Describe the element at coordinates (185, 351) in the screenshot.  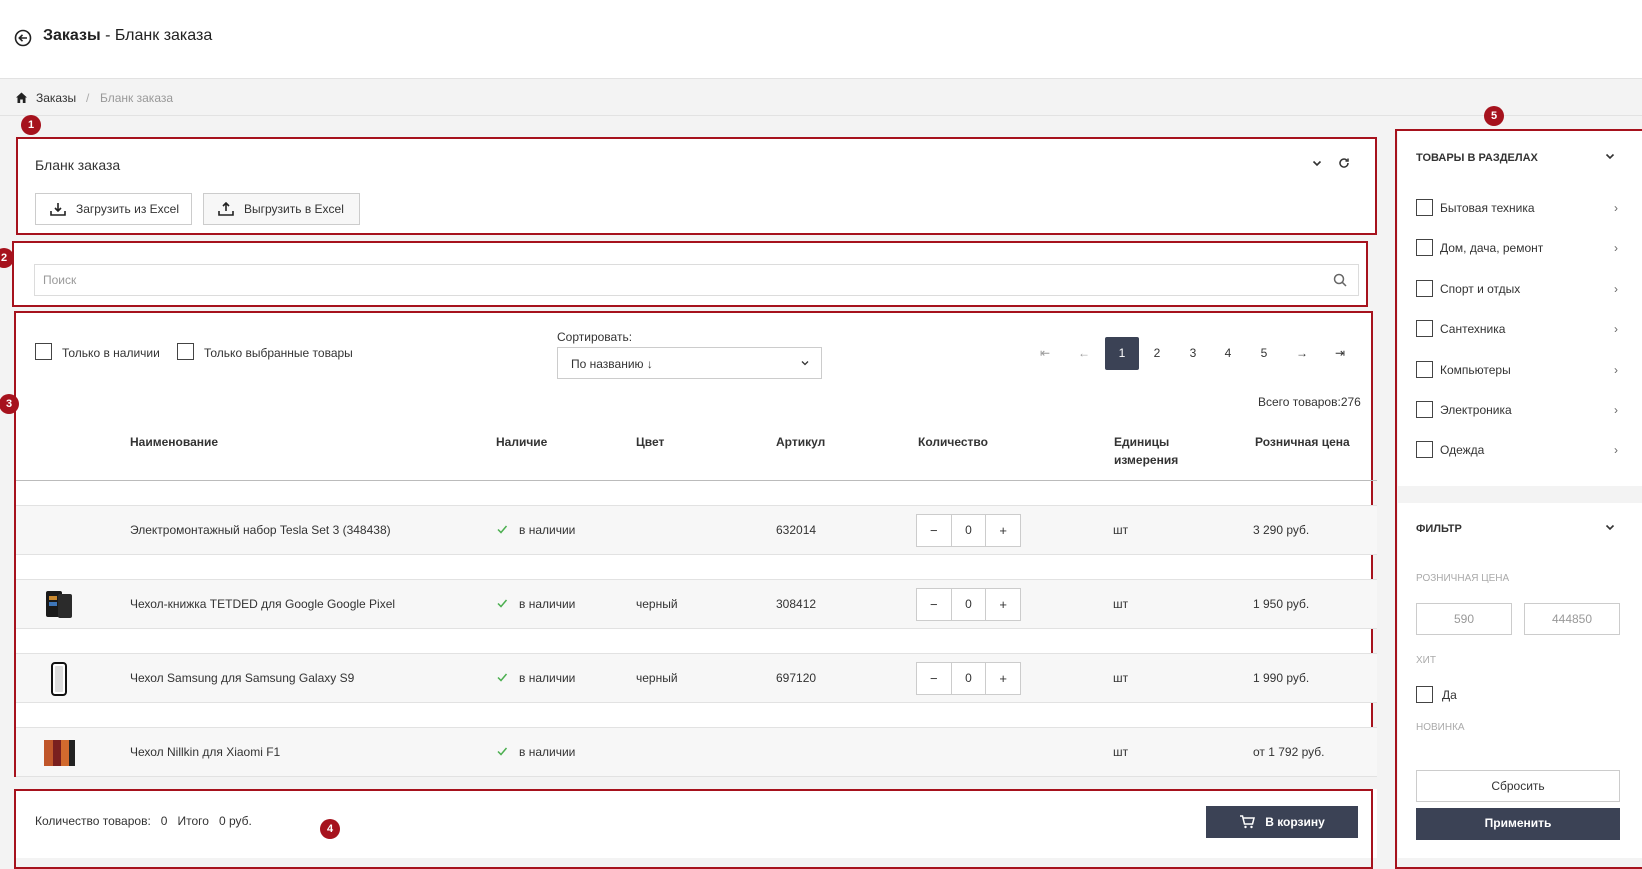
I see `selected-only-checkbox` at that location.